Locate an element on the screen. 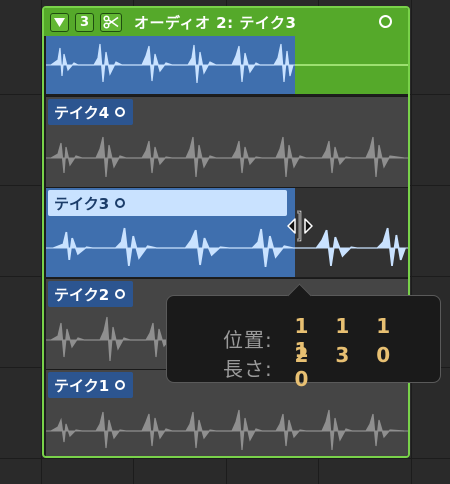 The width and height of the screenshot is (450, 484). length-value: 2 3 0 0 is located at coordinates (347, 367).